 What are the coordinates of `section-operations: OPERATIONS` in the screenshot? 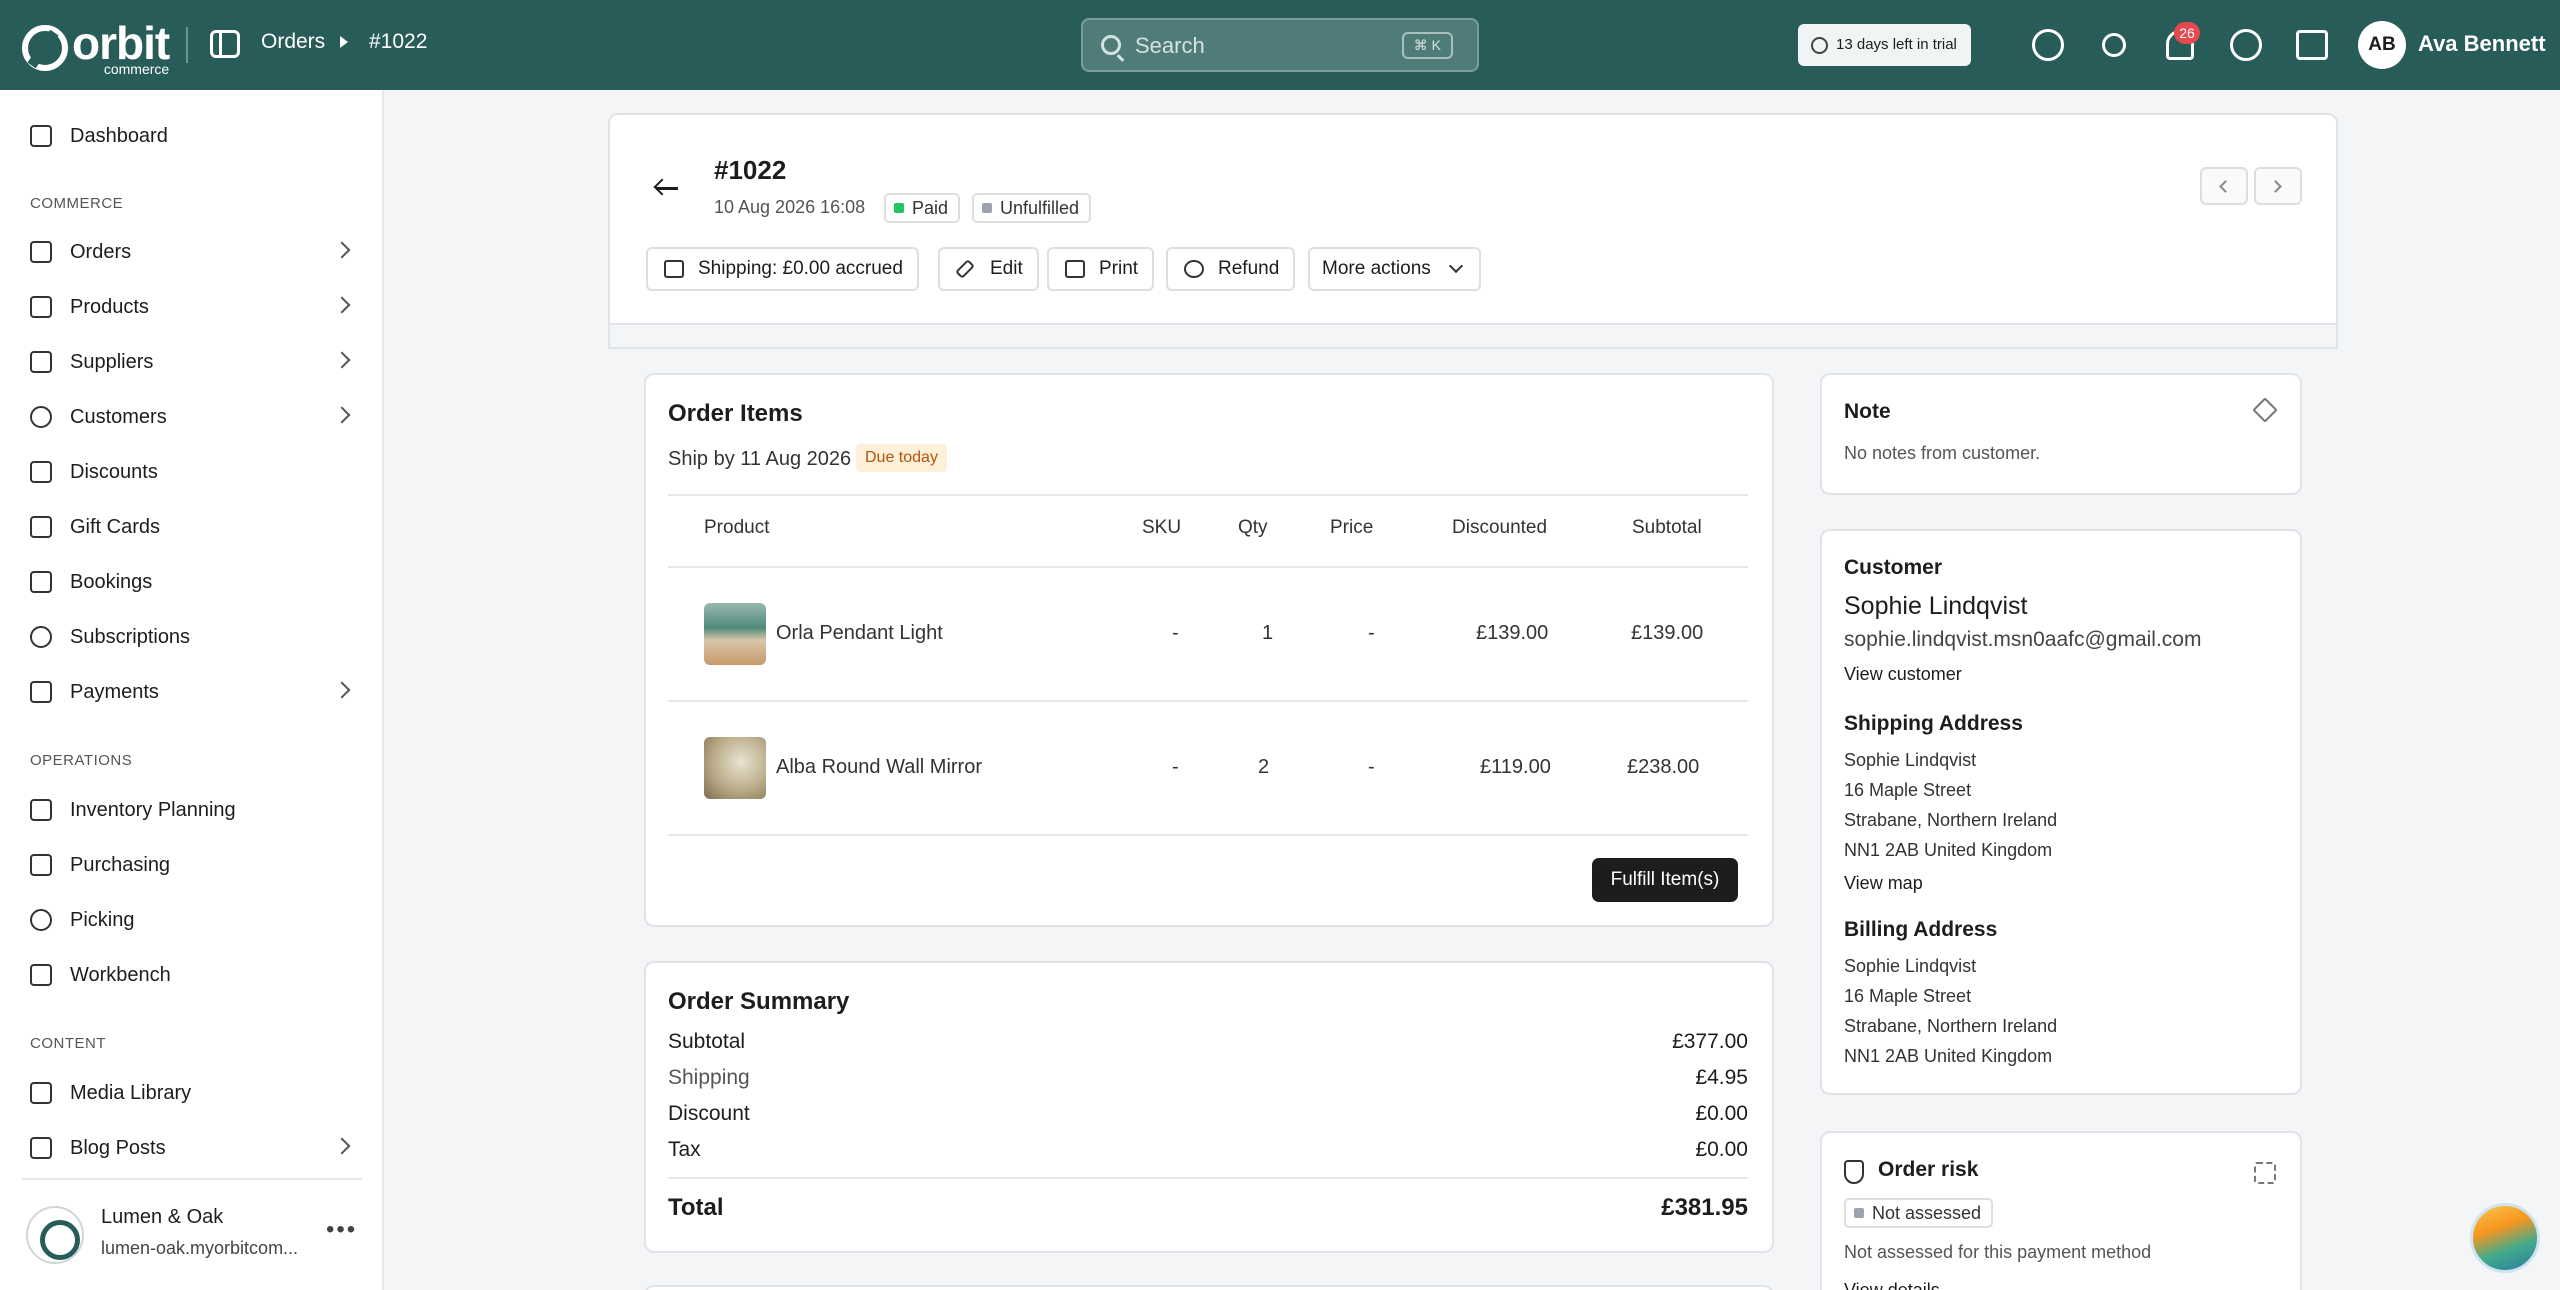 It's located at (81, 760).